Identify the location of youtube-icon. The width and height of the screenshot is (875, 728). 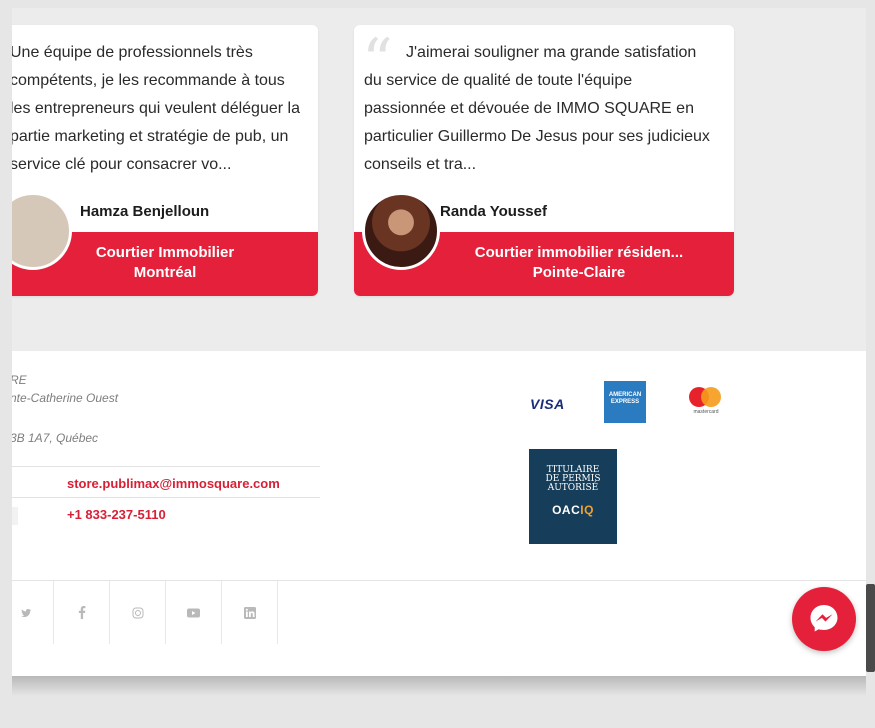
(194, 612).